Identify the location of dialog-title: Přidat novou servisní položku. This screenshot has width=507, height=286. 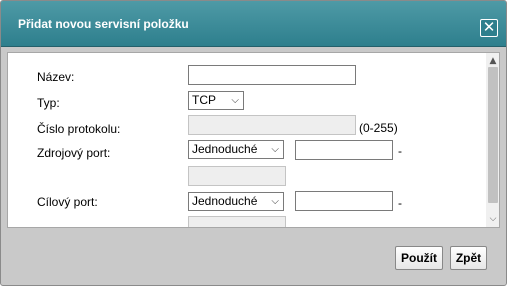
(103, 24).